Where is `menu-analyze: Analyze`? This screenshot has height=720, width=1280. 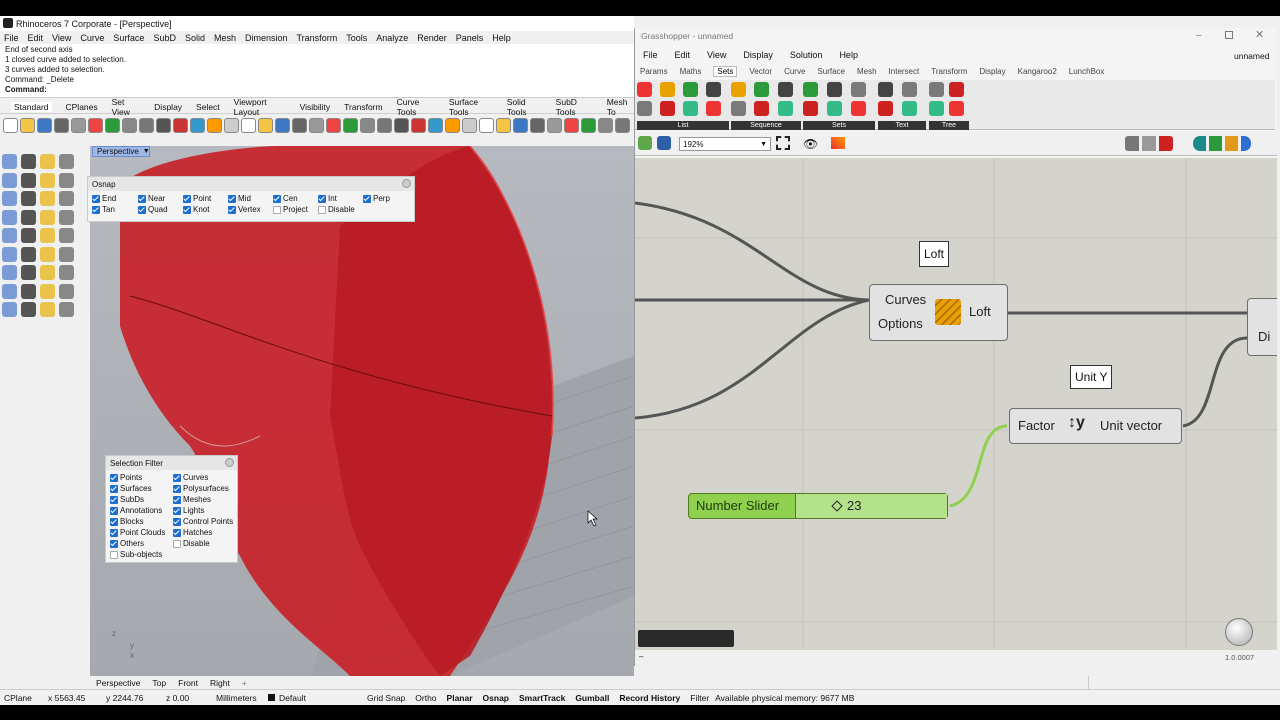
menu-analyze: Analyze is located at coordinates (392, 38).